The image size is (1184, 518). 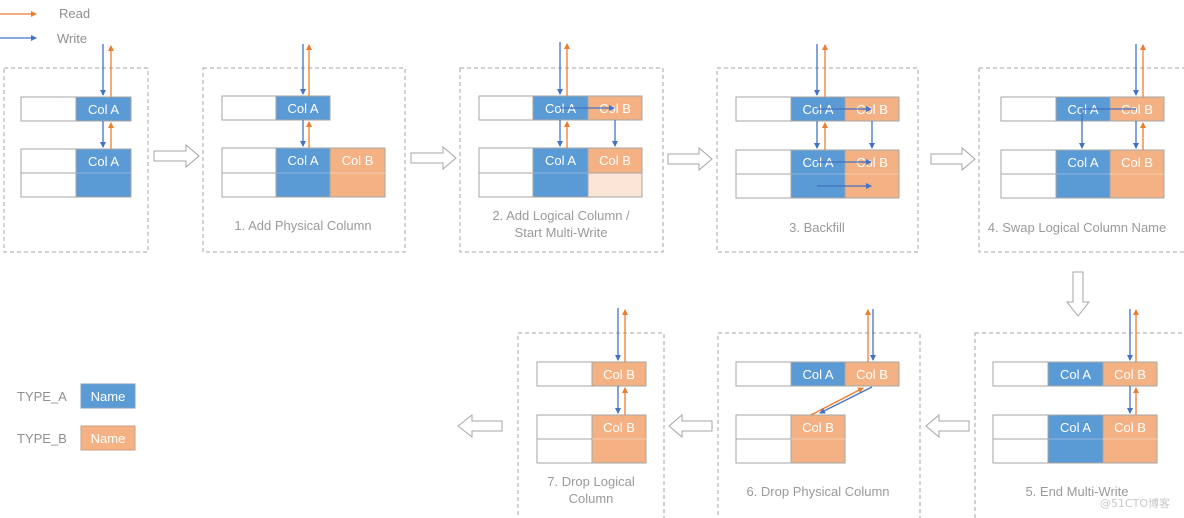 I want to click on type-legend: TYPE_A Name TYPE_B Name, so click(x=76, y=417).